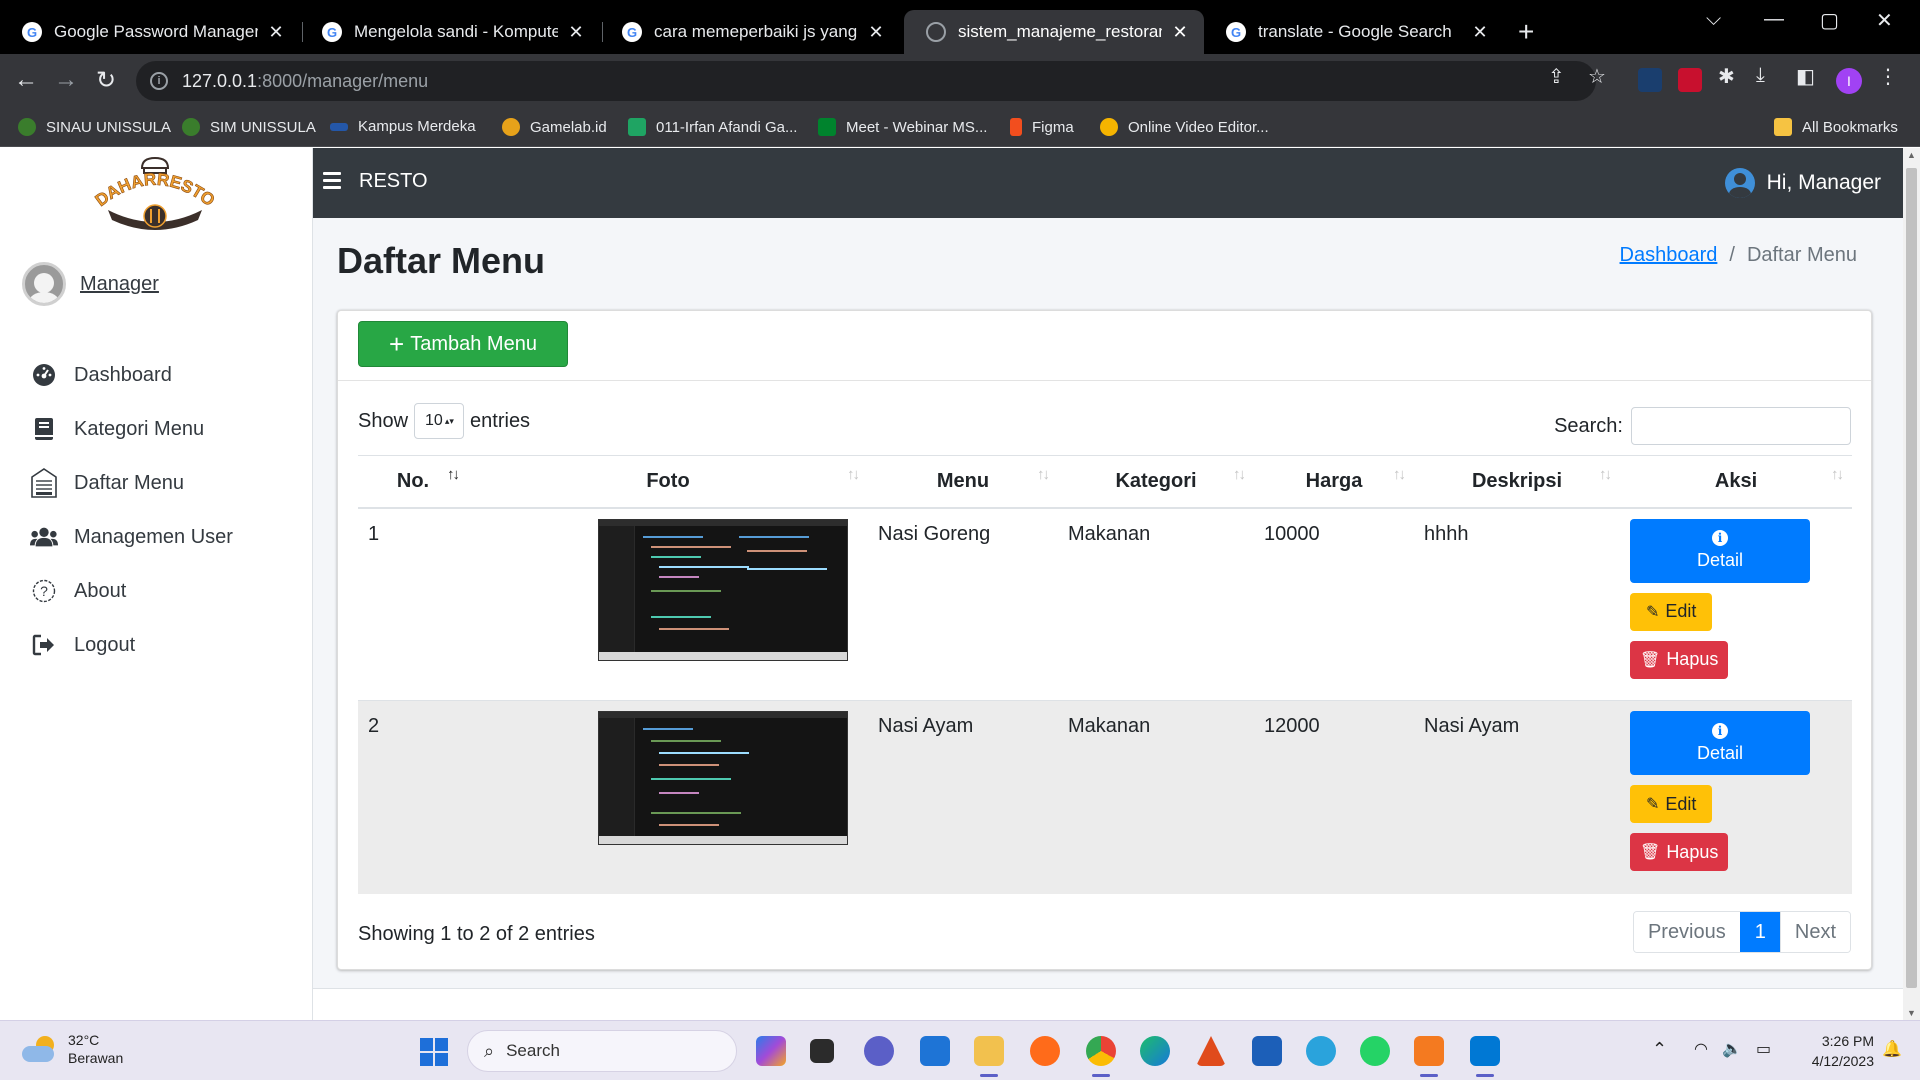 The height and width of the screenshot is (1080, 1920). What do you see at coordinates (1108, 183) in the screenshot?
I see `top-navbar: RESTO Hi, Manager` at bounding box center [1108, 183].